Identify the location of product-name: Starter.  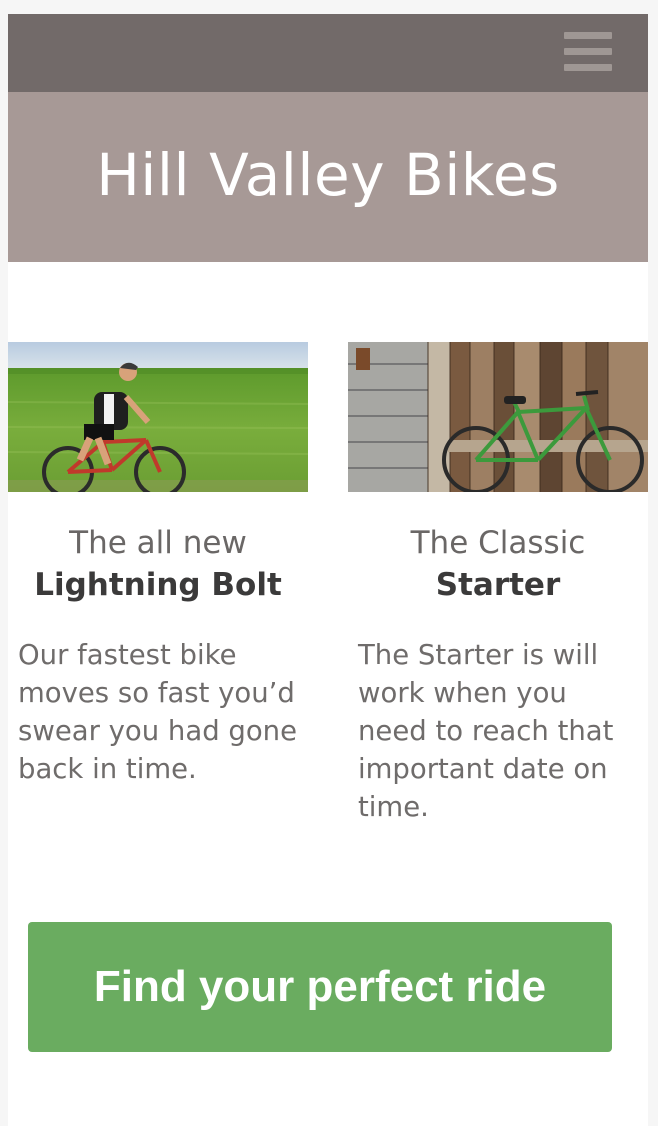
(498, 585).